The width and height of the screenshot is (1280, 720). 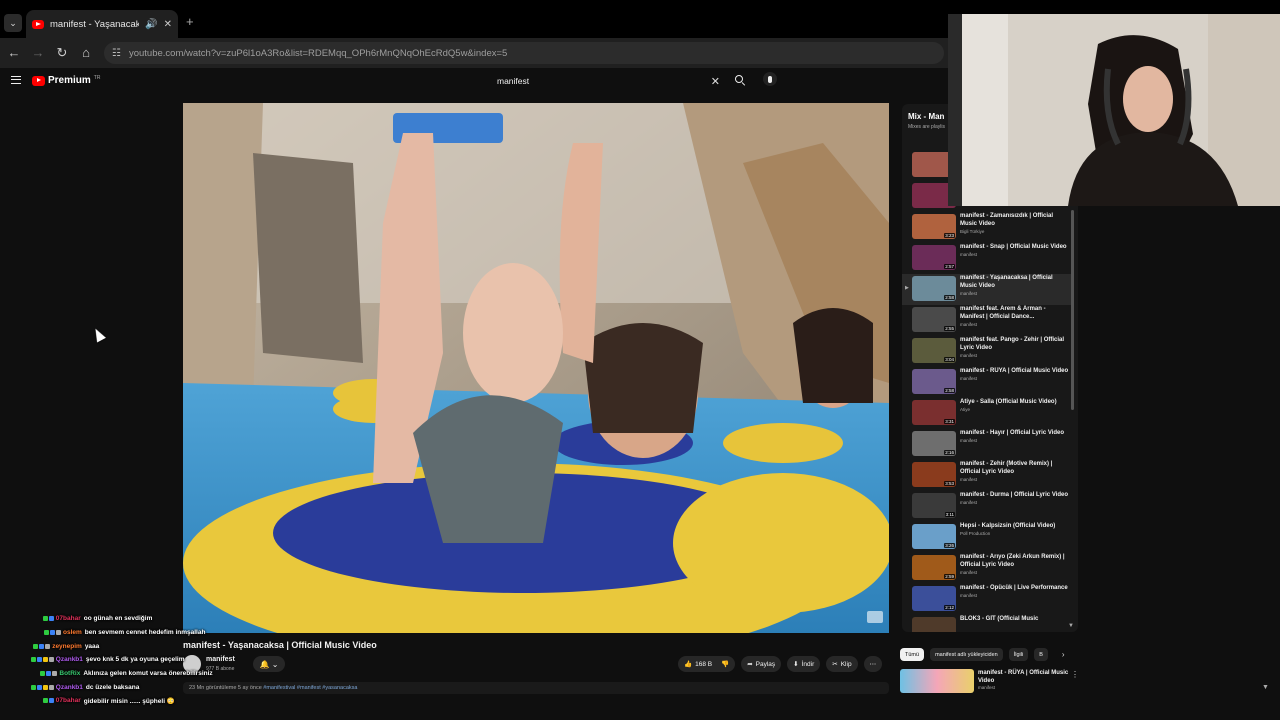 I want to click on youtube-premium-logo: Premium TR, so click(x=66, y=80).